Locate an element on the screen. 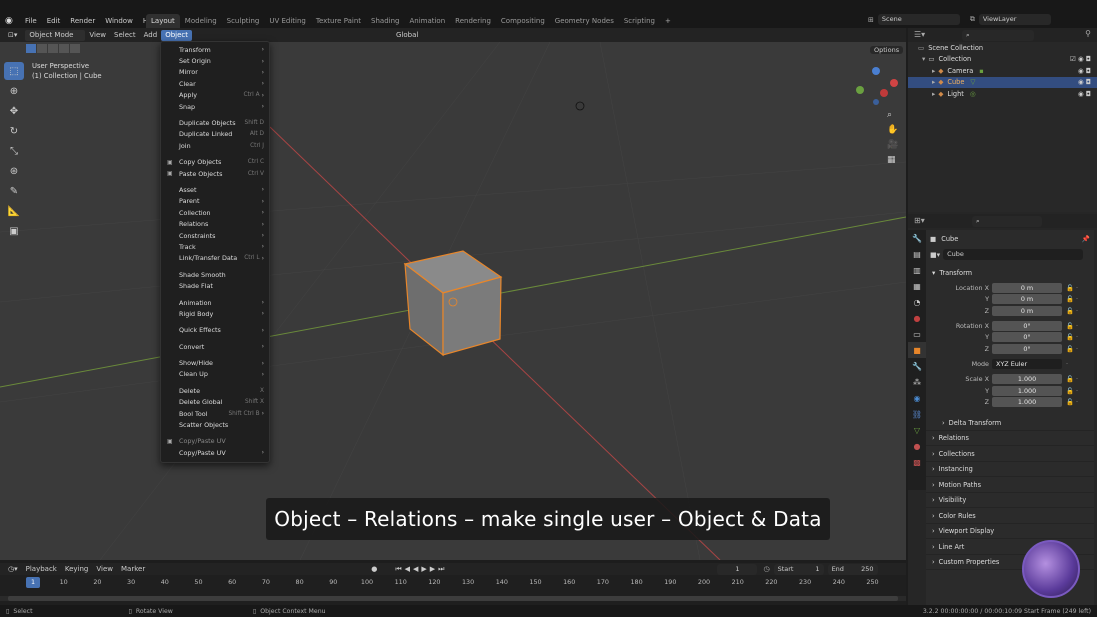 The width and height of the screenshot is (1097, 617). section-viewport-display: › Viewport Display is located at coordinates (1010, 532).